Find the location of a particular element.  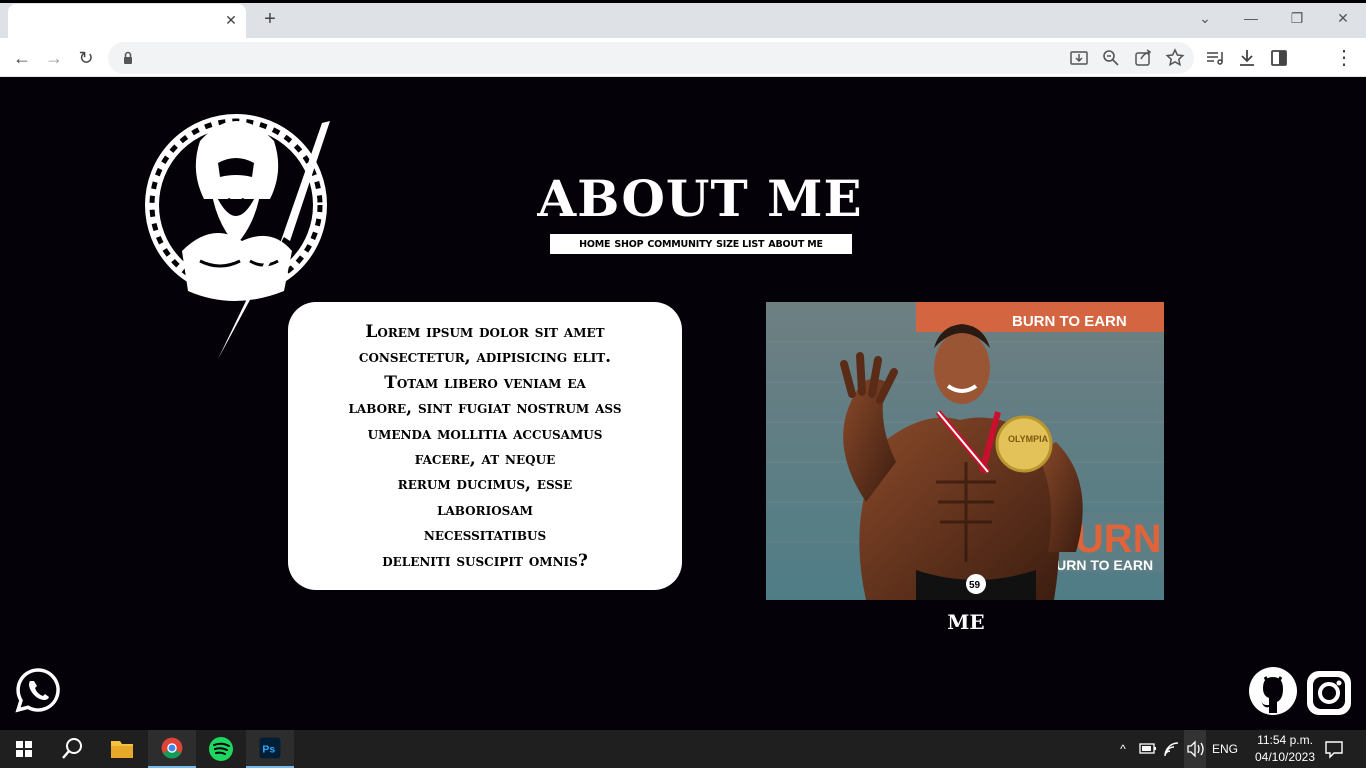

share-icon is located at coordinates (1143, 58).